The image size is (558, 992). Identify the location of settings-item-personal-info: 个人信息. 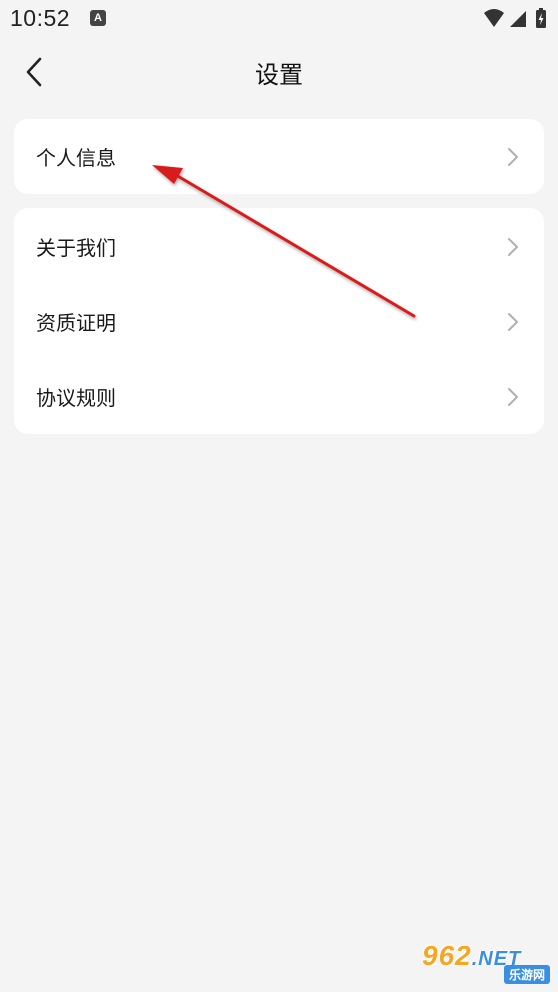
(279, 156).